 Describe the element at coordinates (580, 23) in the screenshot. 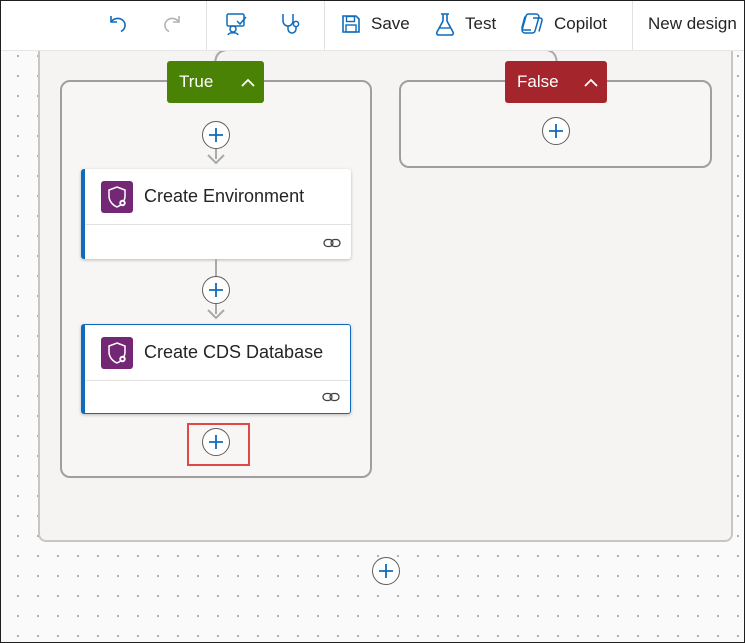

I see `copilot-label: Copilot` at that location.